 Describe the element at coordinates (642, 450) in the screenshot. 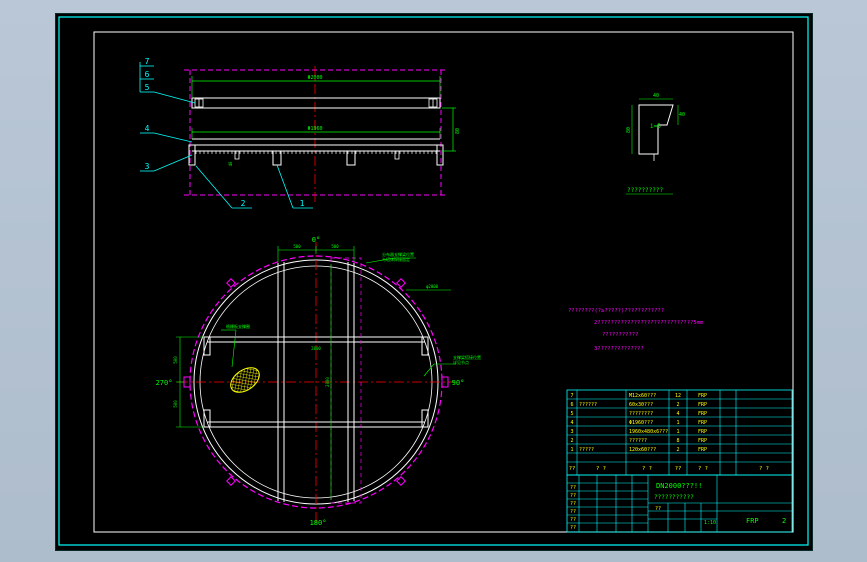

I see `bom-cell-name: 120x60???` at that location.